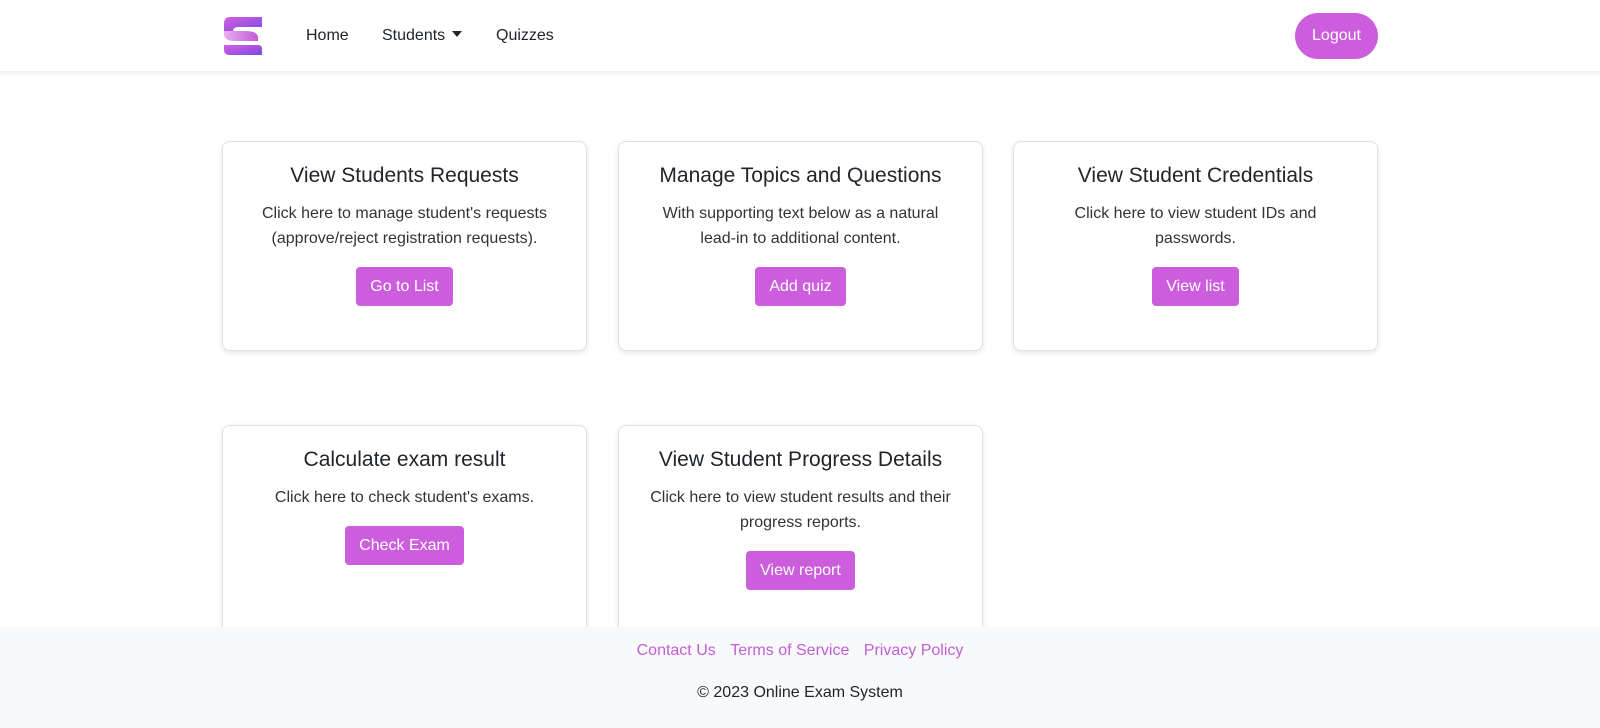  Describe the element at coordinates (1195, 286) in the screenshot. I see `view-list-button: View list` at that location.